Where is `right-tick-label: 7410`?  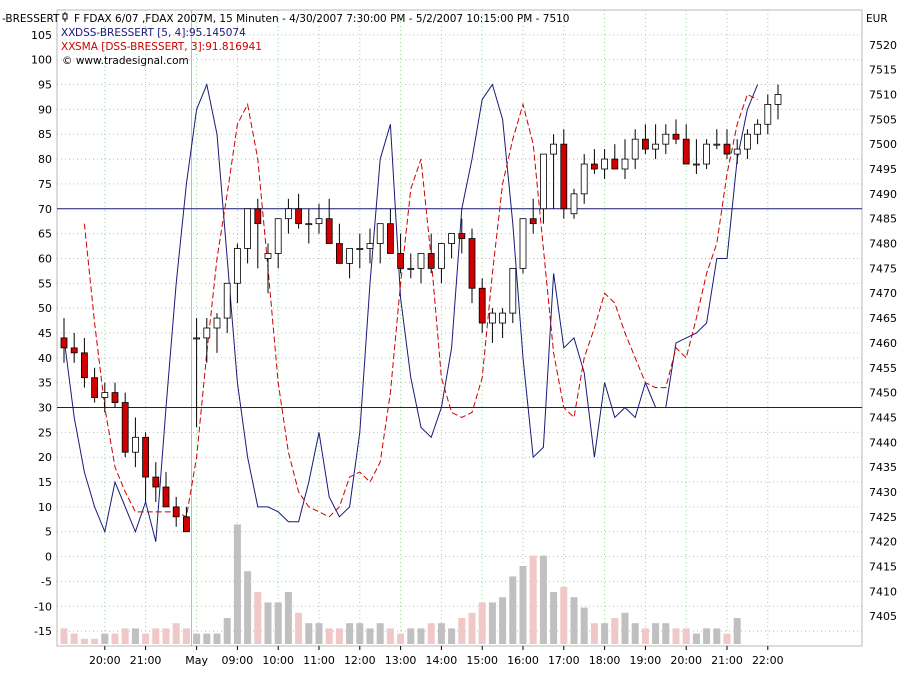
right-tick-label: 7410 is located at coordinates (883, 591).